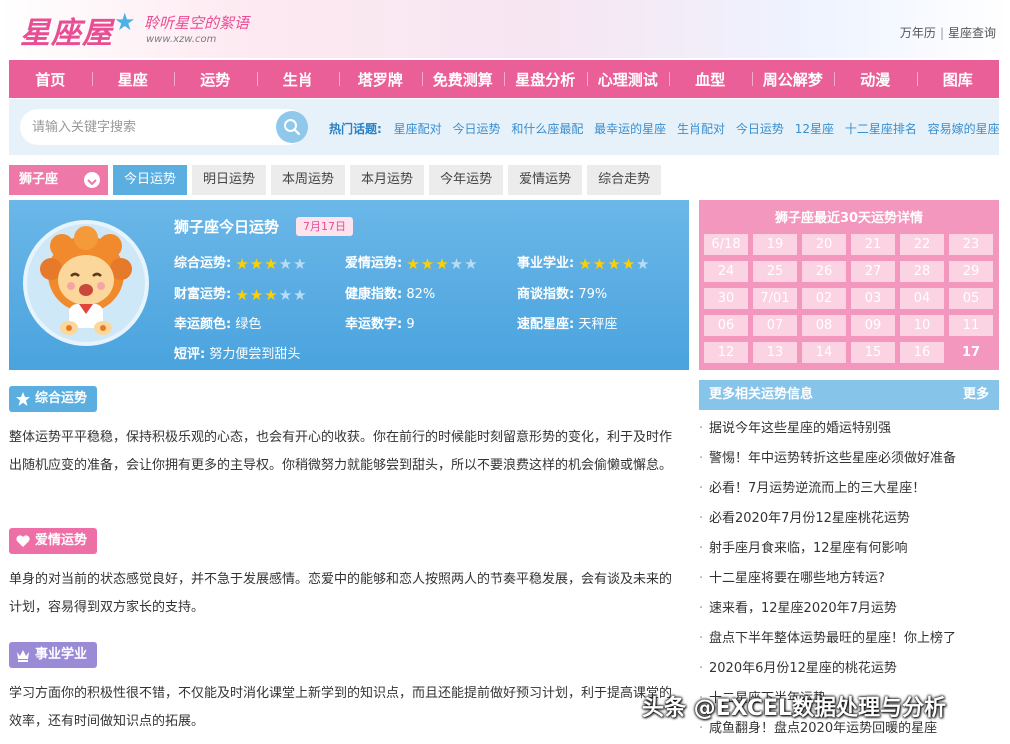  Describe the element at coordinates (849, 218) in the screenshot. I see `calendar-title: 狮子座最近30天运势详情` at that location.